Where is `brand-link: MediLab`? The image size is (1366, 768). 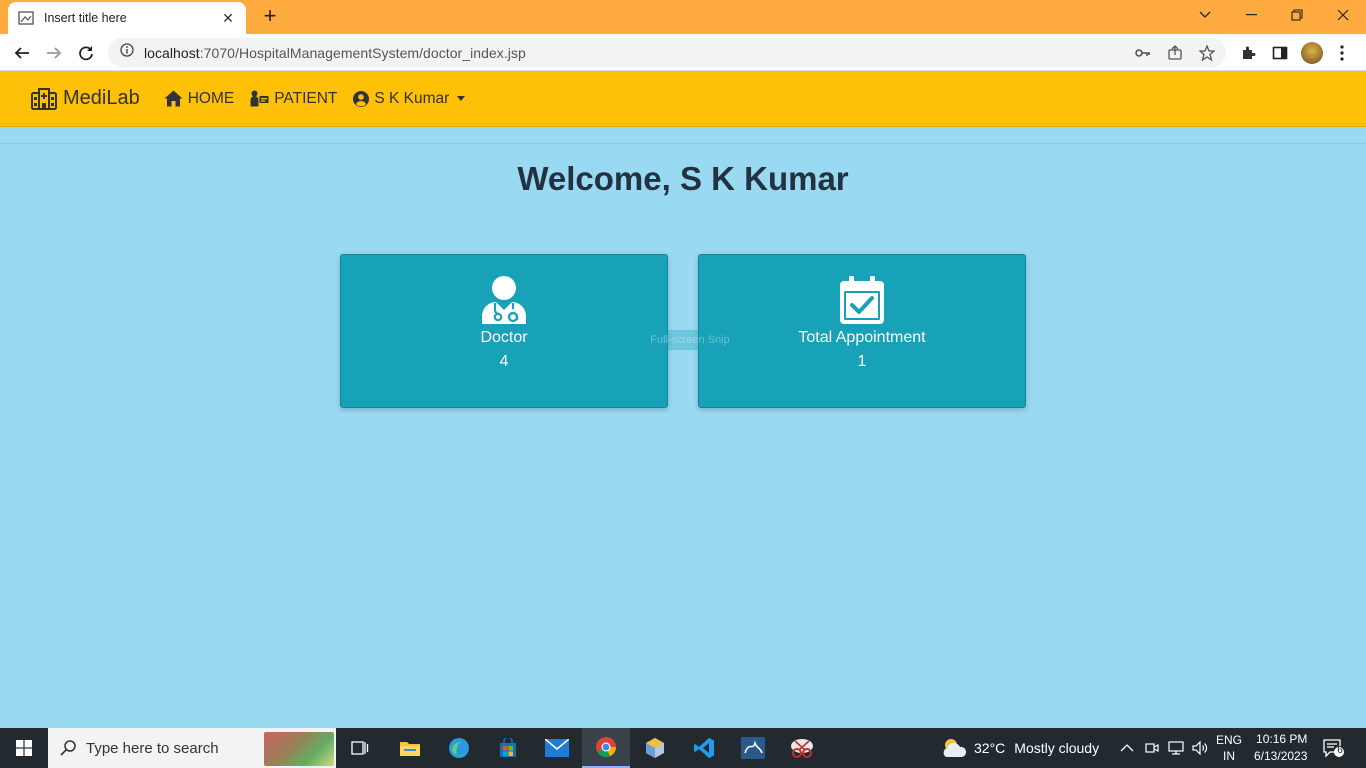 brand-link: MediLab is located at coordinates (85, 98).